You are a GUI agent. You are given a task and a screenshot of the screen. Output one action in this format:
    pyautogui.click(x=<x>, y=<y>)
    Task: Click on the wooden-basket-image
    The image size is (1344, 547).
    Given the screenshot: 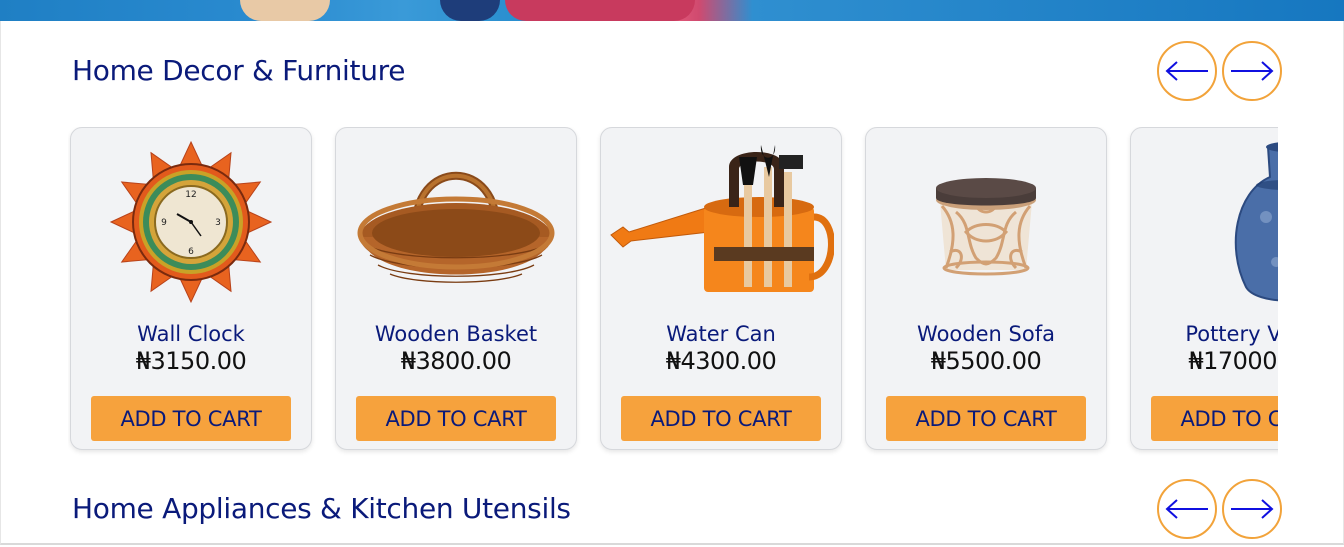 What is the action you would take?
    pyautogui.click(x=456, y=222)
    